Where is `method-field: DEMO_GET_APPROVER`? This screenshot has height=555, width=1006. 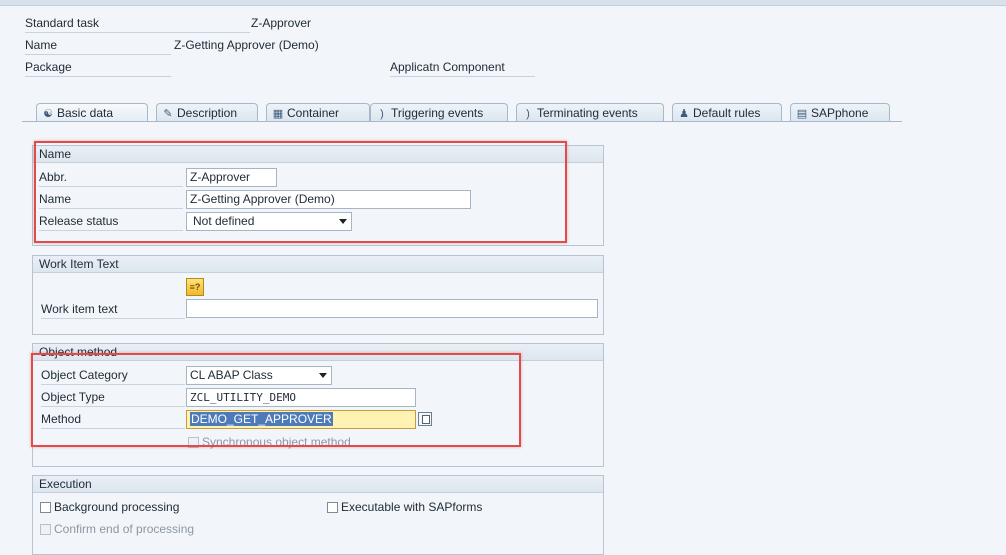
method-field: DEMO_GET_APPROVER is located at coordinates (301, 419).